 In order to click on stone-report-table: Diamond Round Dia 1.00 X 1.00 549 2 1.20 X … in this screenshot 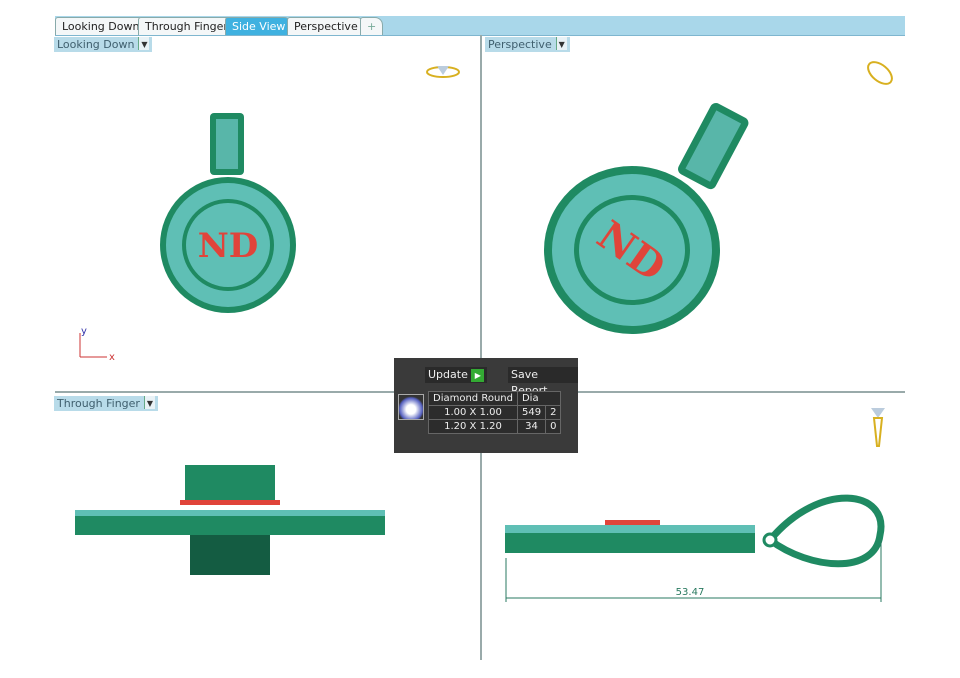, I will do `click(495, 412)`.